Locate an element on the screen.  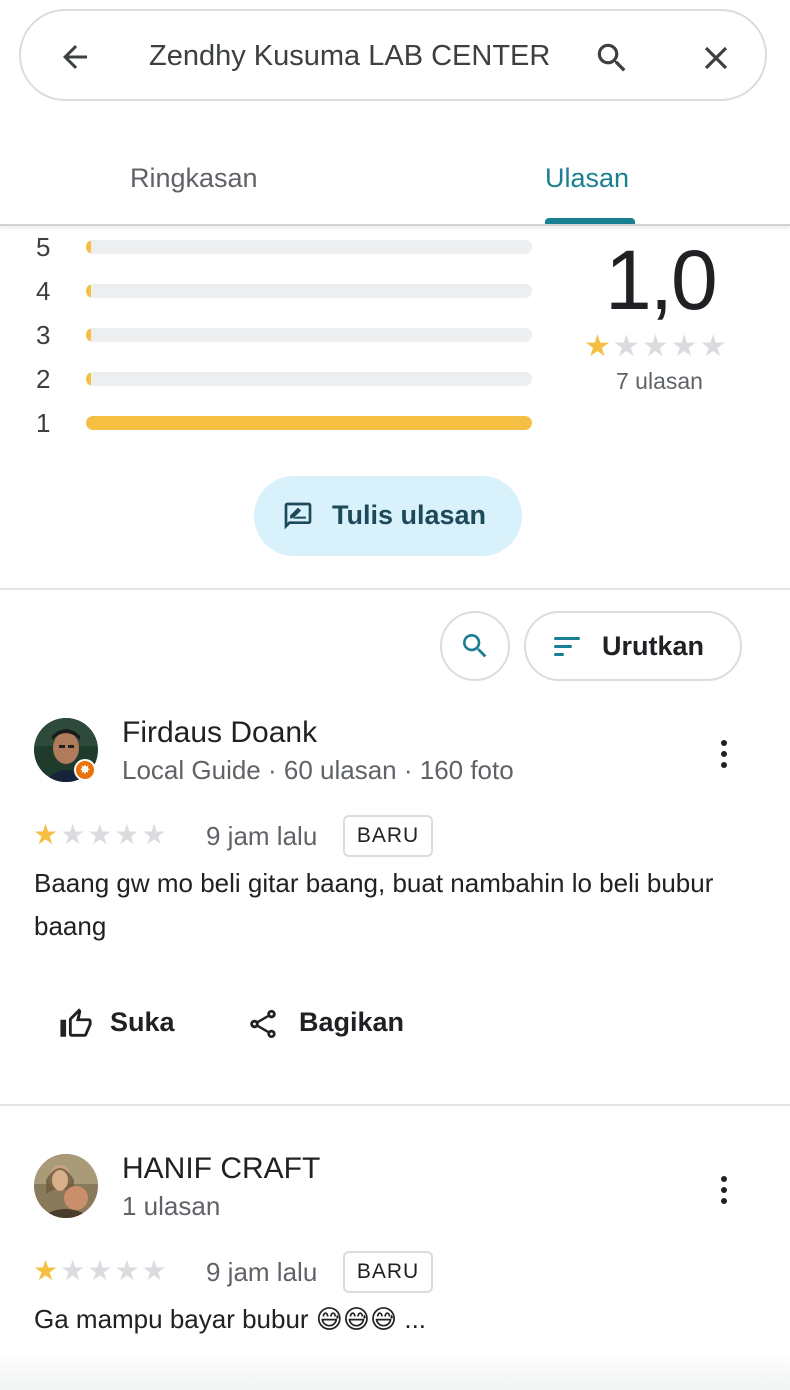
bottom-fade is located at coordinates (395, 1370).